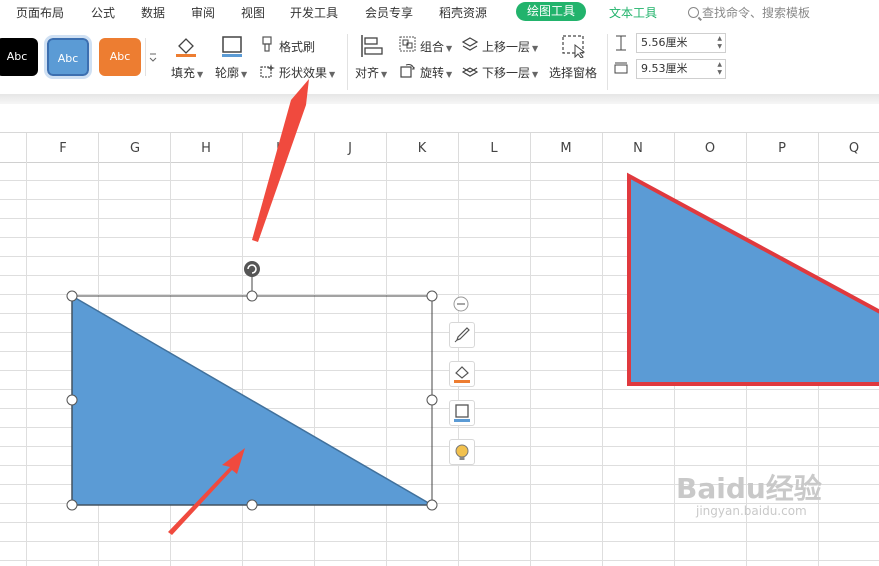  What do you see at coordinates (252, 269) in the screenshot?
I see `rotate-handle-icon` at bounding box center [252, 269].